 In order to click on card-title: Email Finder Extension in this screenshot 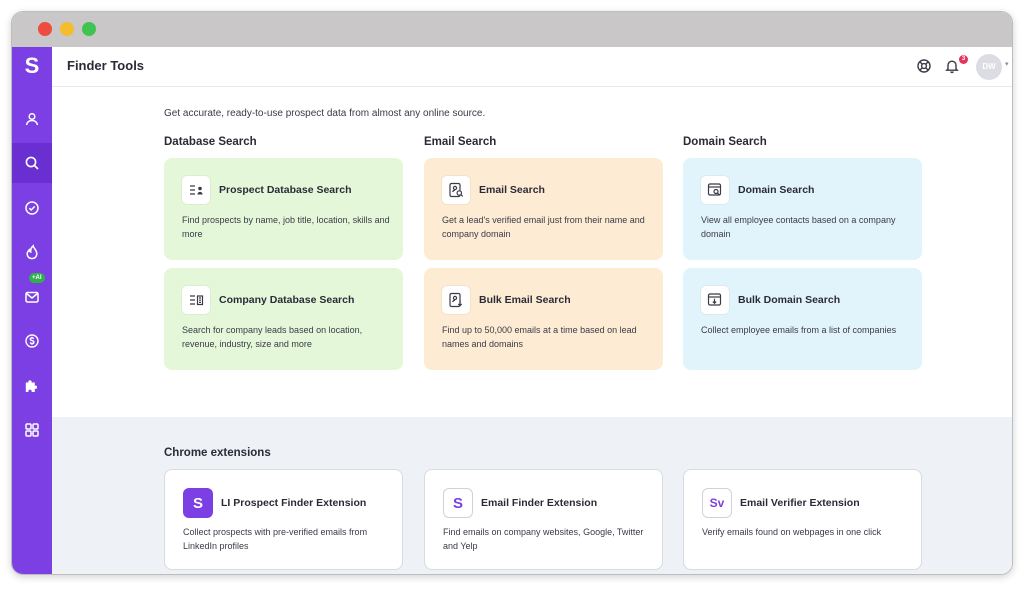, I will do `click(539, 503)`.